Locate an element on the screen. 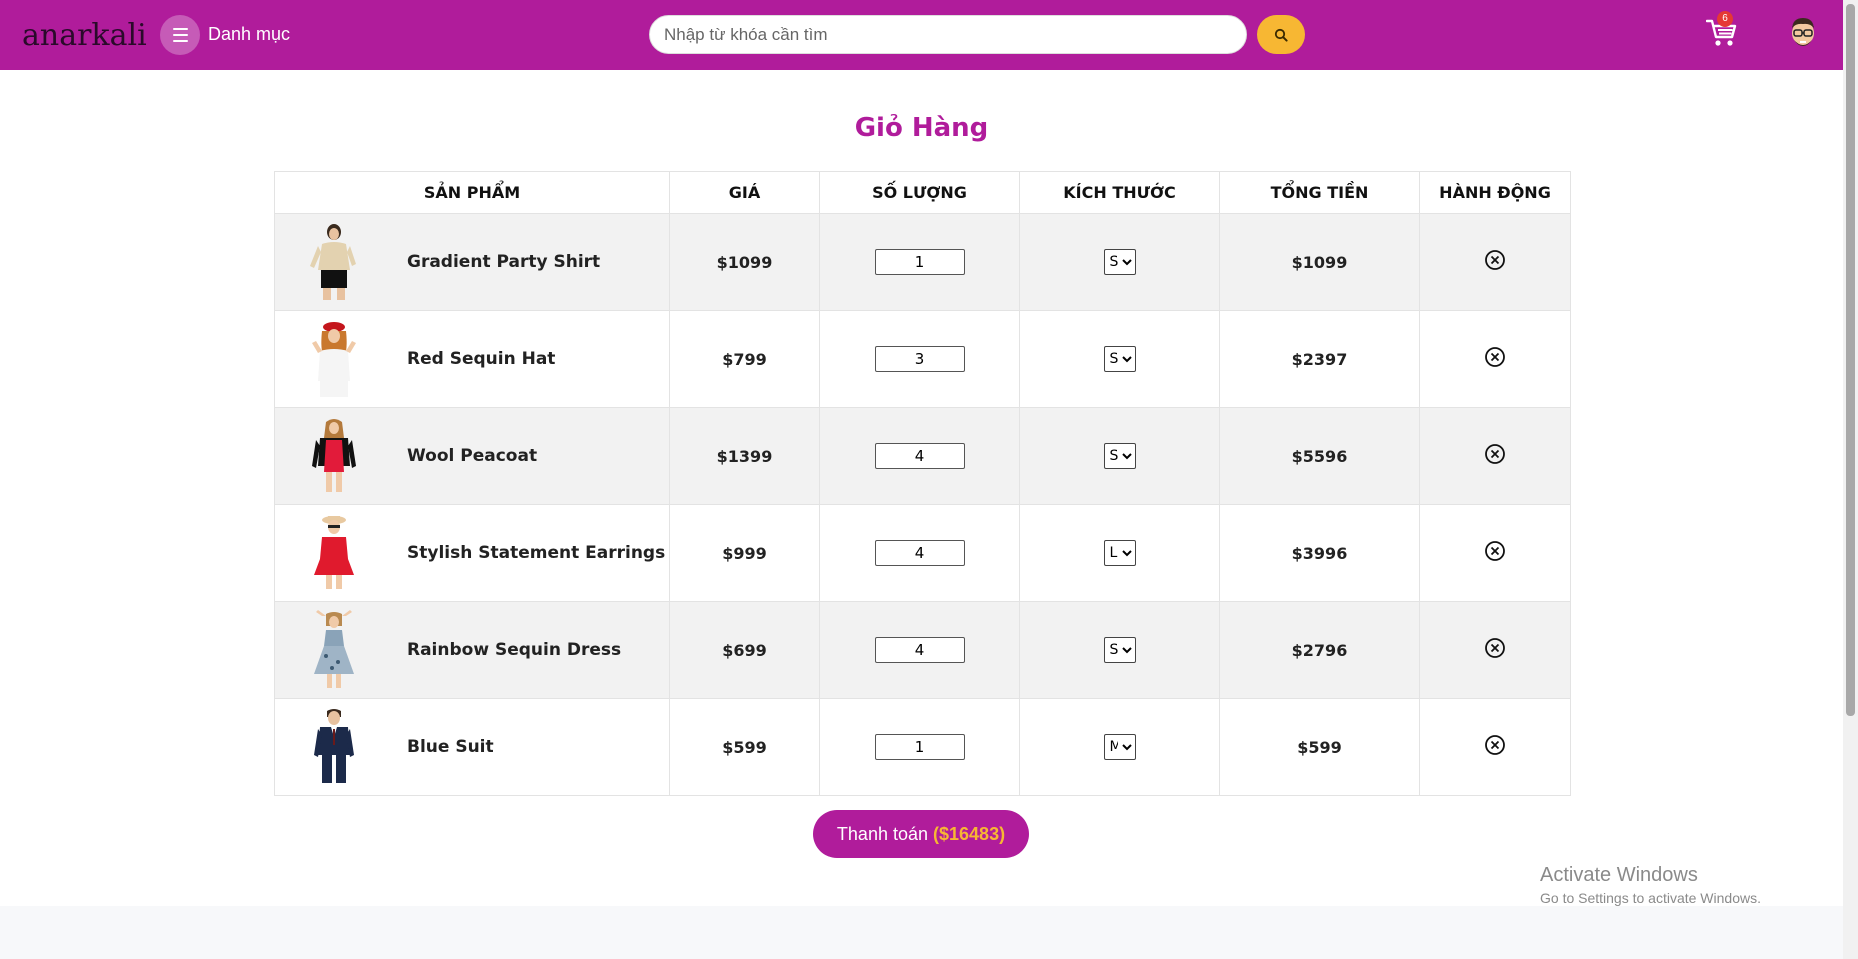  product-cell: Wool Peacoat is located at coordinates (472, 456).